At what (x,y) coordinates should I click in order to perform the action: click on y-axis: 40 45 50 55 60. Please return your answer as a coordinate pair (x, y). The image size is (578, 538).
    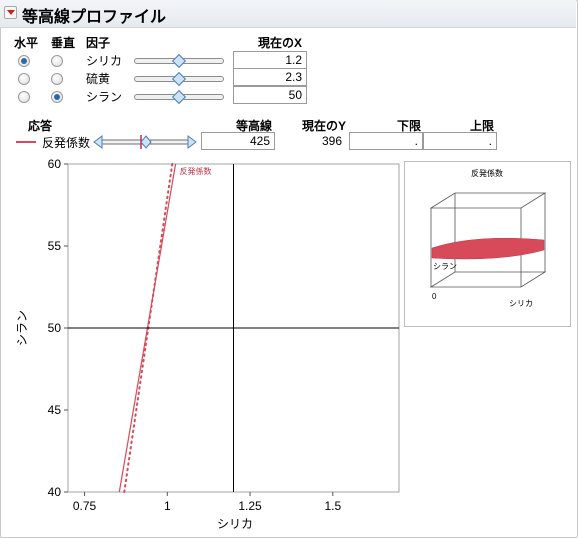
    Looking at the image, I should click on (58, 328).